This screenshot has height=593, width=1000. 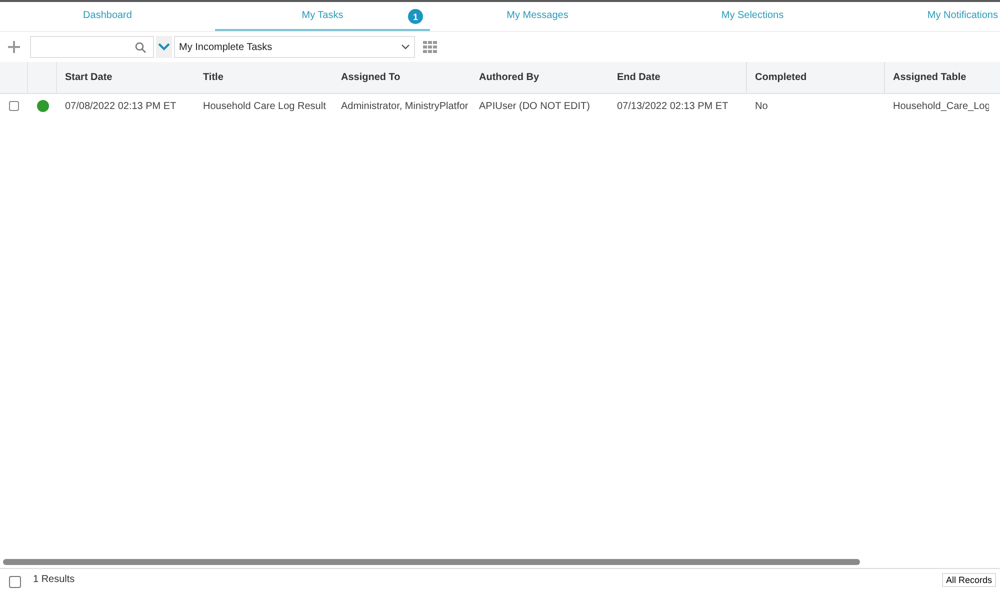 What do you see at coordinates (54, 580) in the screenshot?
I see `results-count: 1 Results` at bounding box center [54, 580].